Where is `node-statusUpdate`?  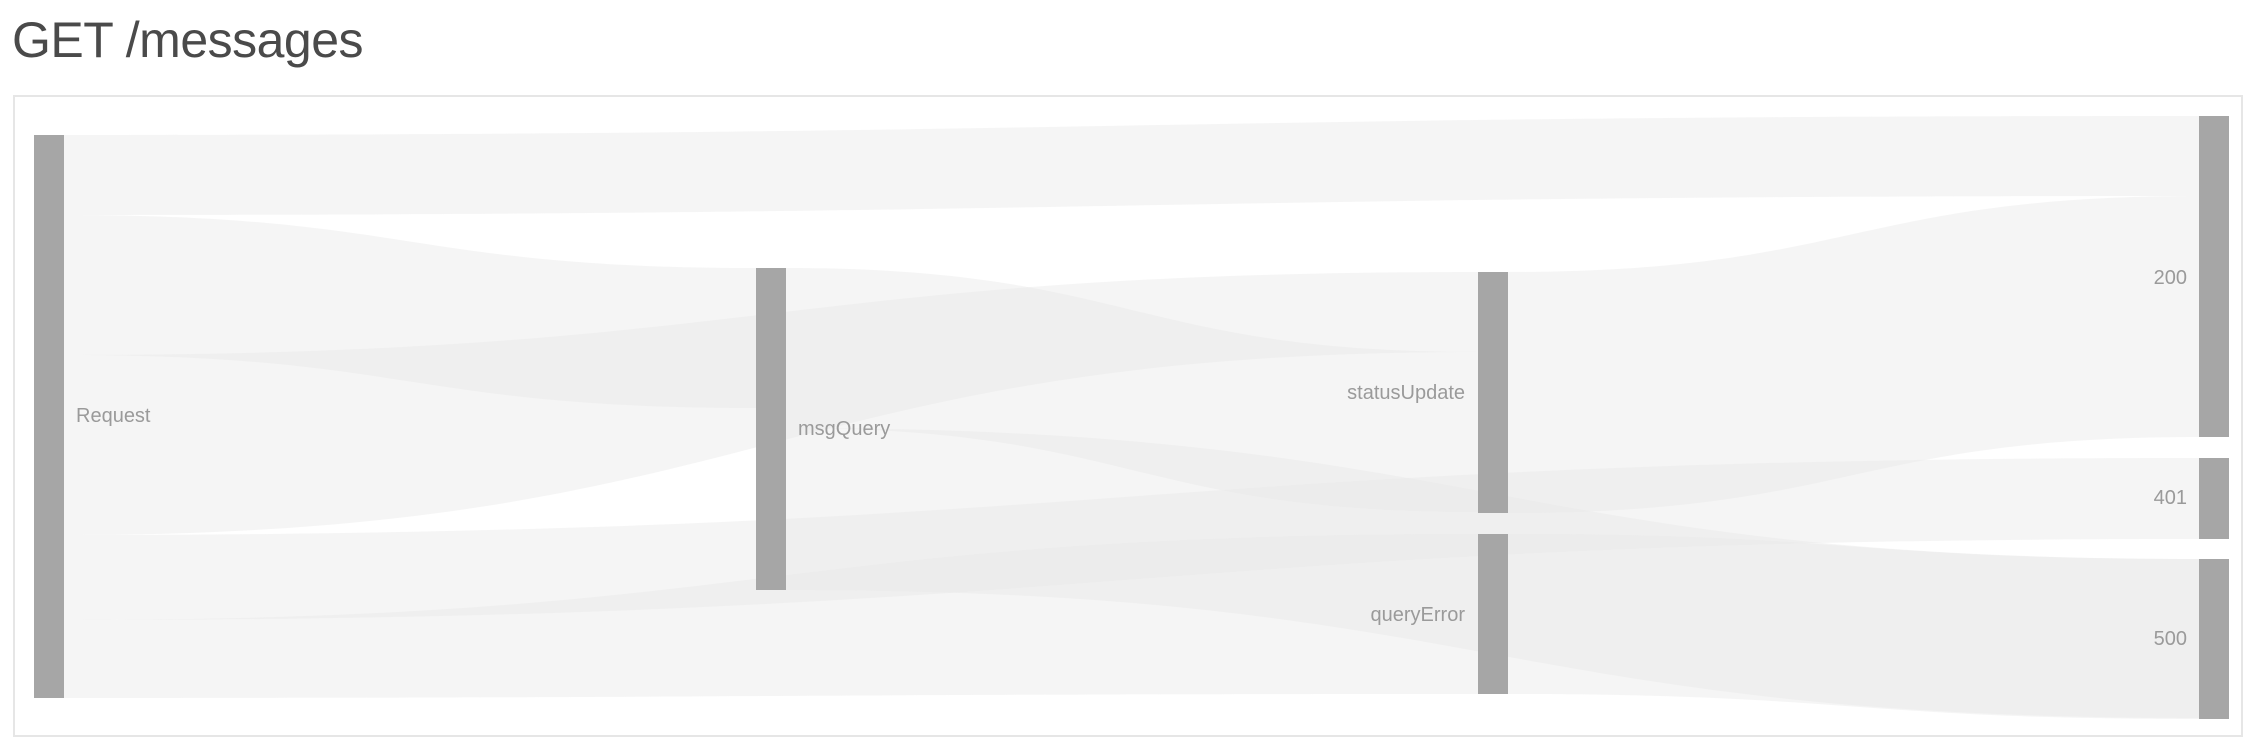
node-statusUpdate is located at coordinates (1493, 392).